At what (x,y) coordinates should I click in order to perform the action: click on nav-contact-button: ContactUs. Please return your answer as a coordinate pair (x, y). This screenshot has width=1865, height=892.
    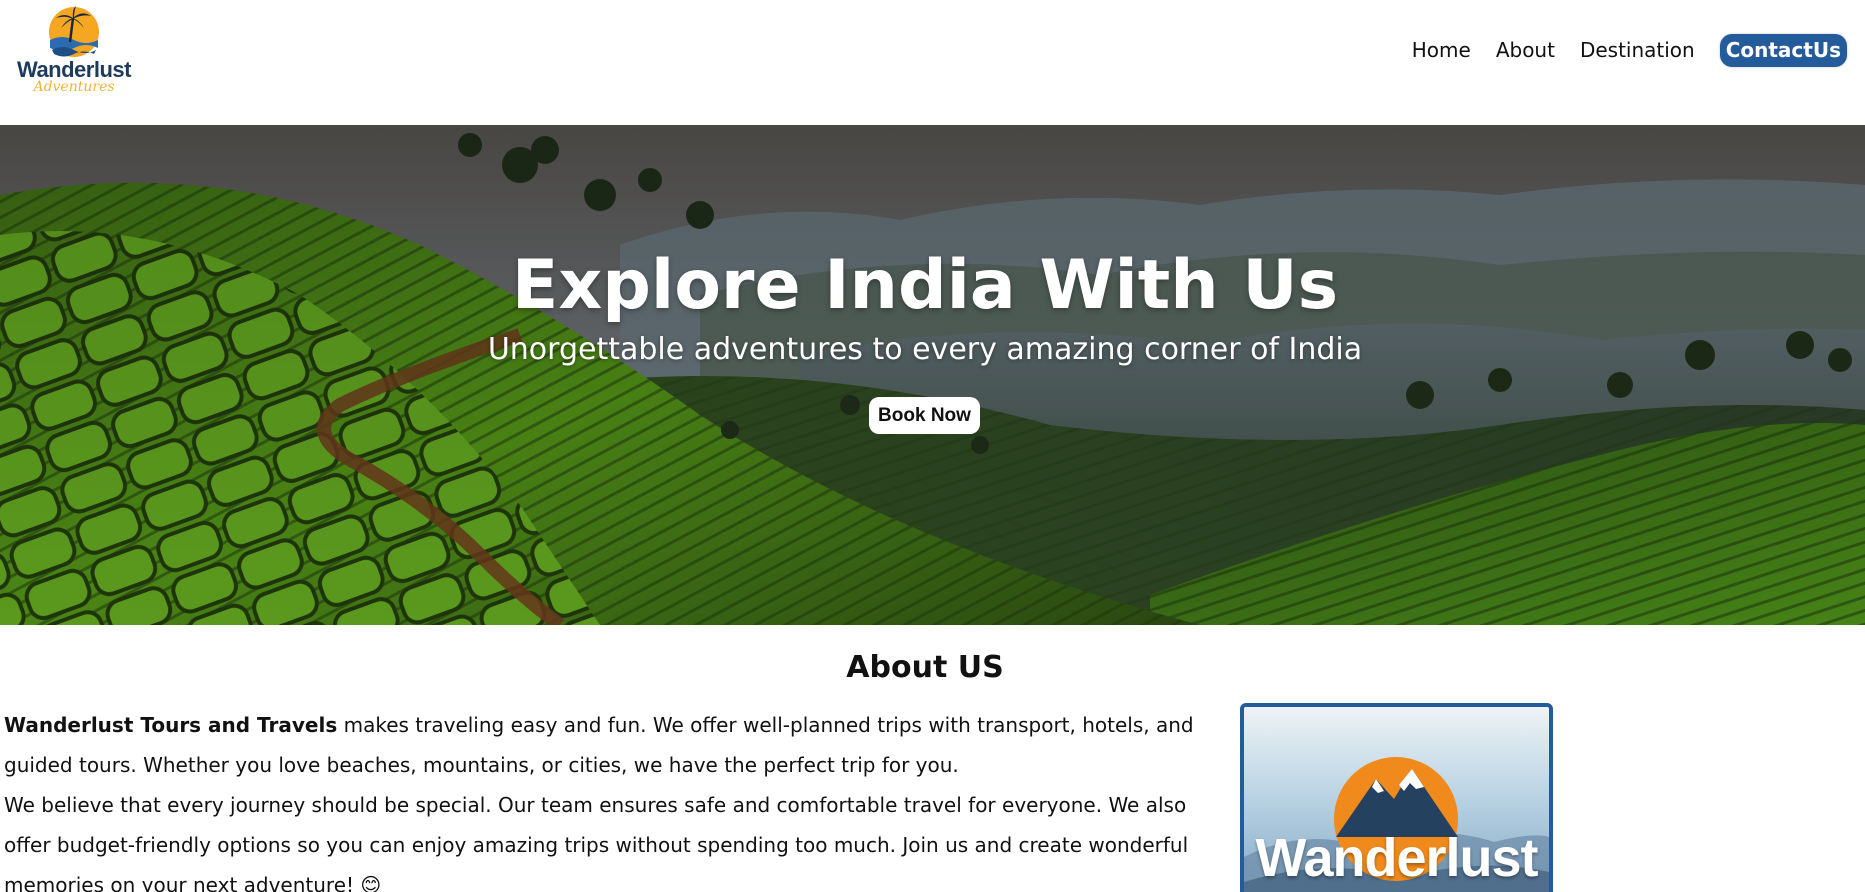
    Looking at the image, I should click on (1783, 50).